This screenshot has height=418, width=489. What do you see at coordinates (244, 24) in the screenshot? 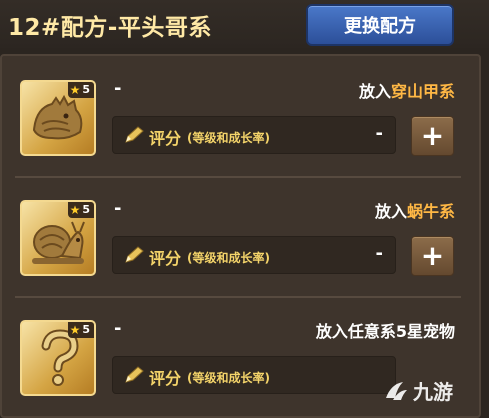
I see `header-bar: 12#配方-平头哥系 更换配方` at bounding box center [244, 24].